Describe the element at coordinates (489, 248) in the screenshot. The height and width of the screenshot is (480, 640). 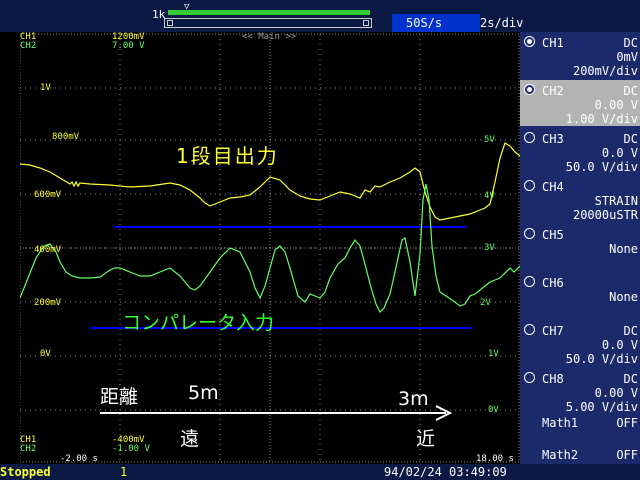
I see `right-scale-label: 3V` at that location.